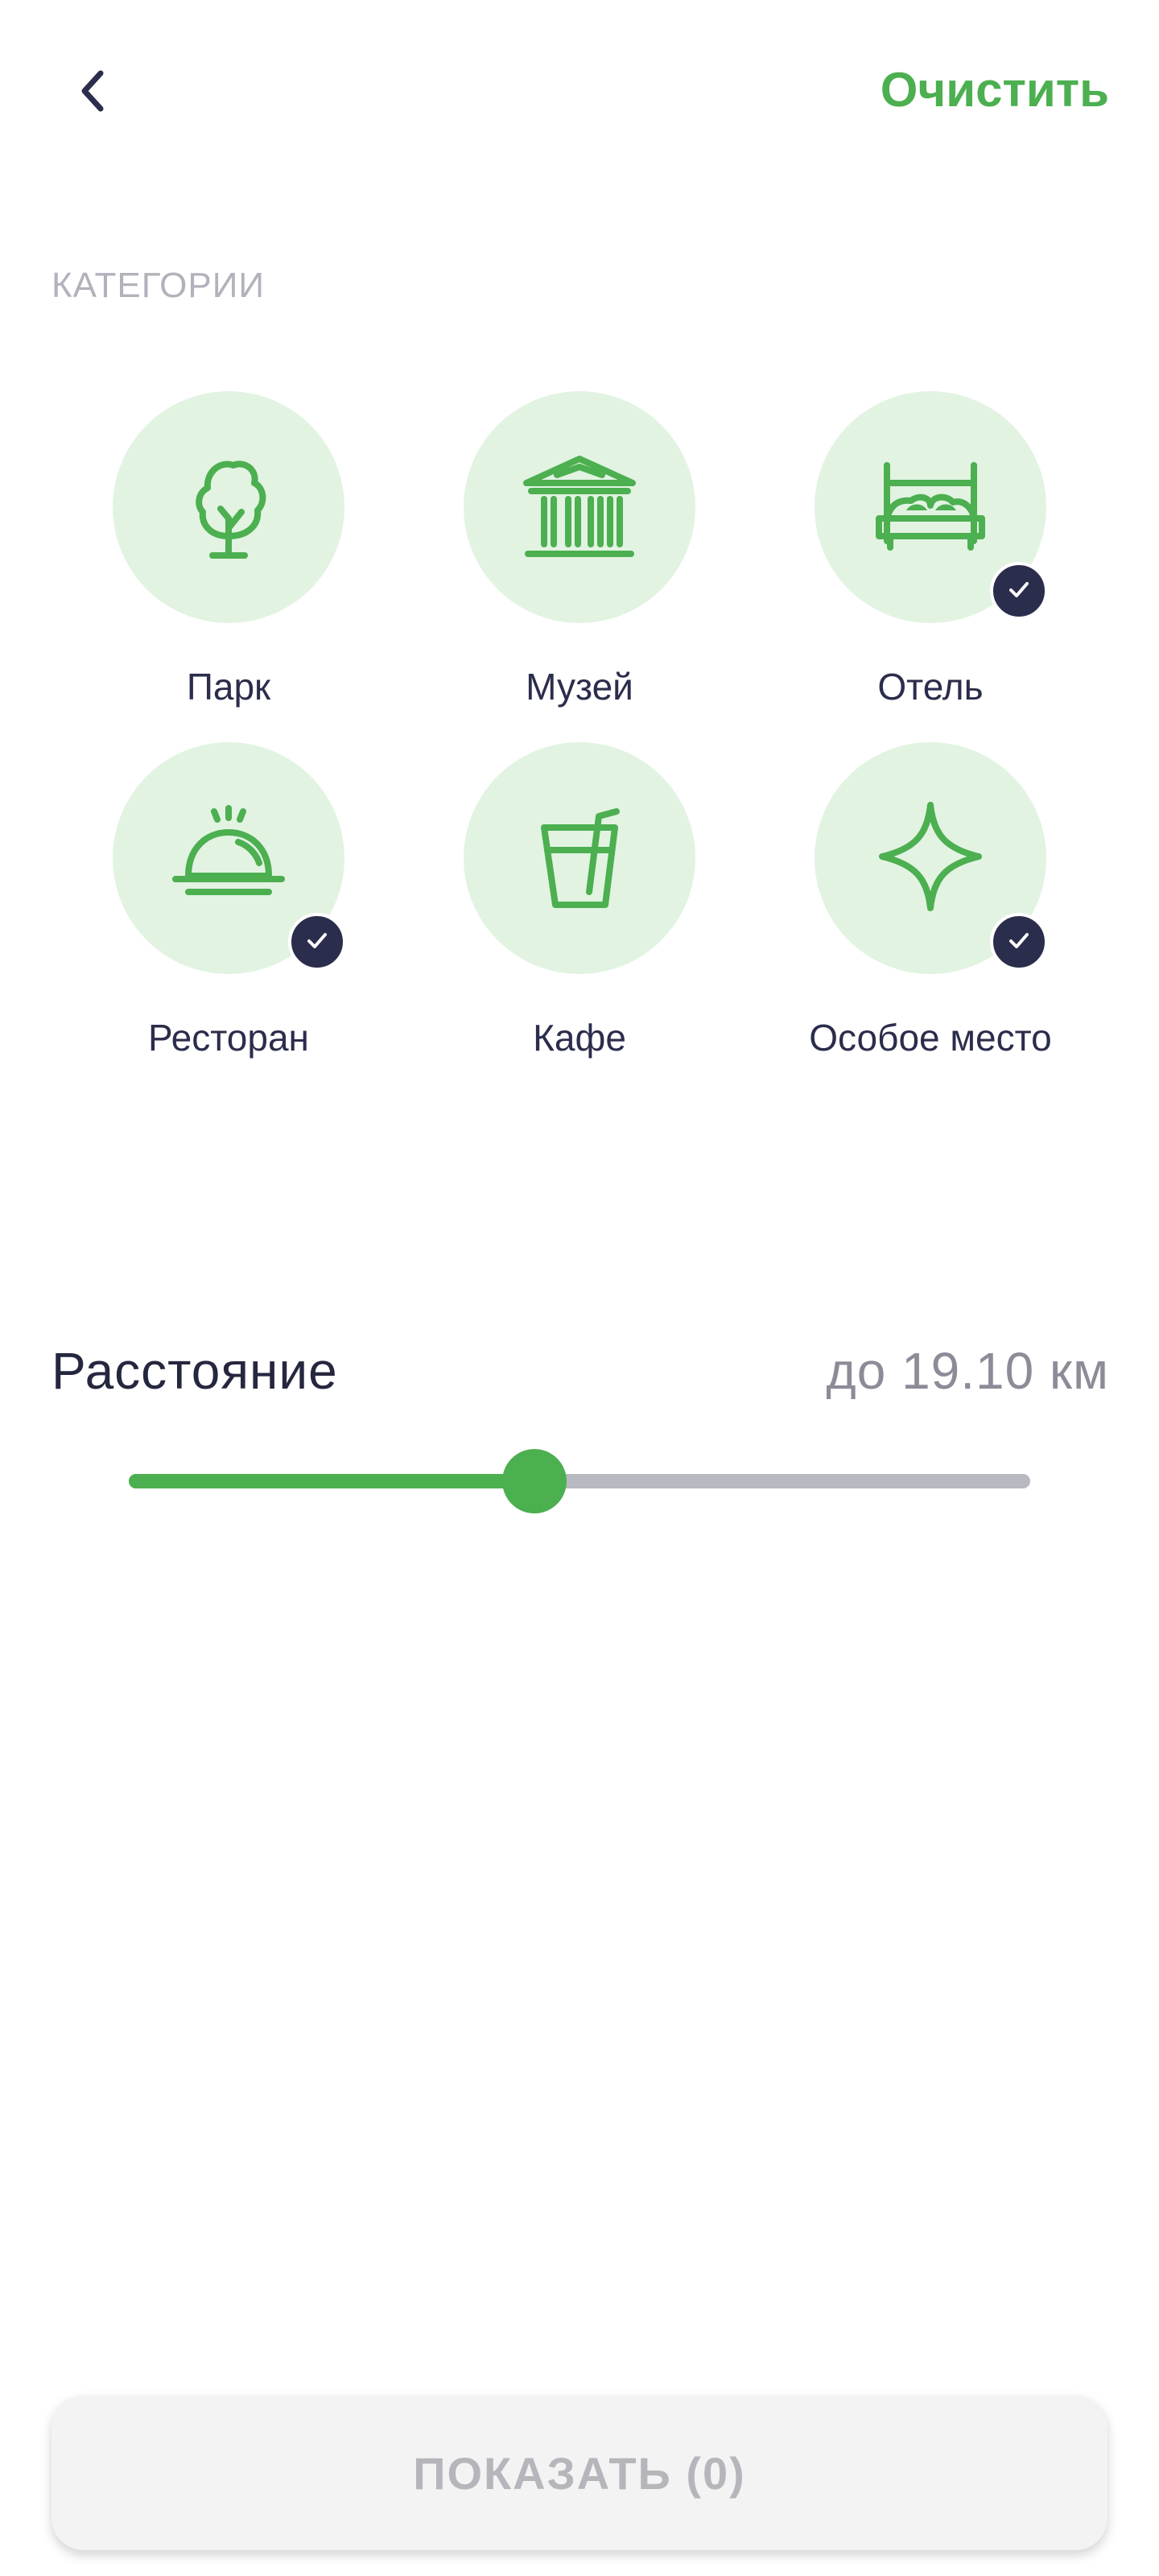 Image resolution: width=1159 pixels, height=2576 pixels. I want to click on category-hotel: Отель, so click(930, 560).